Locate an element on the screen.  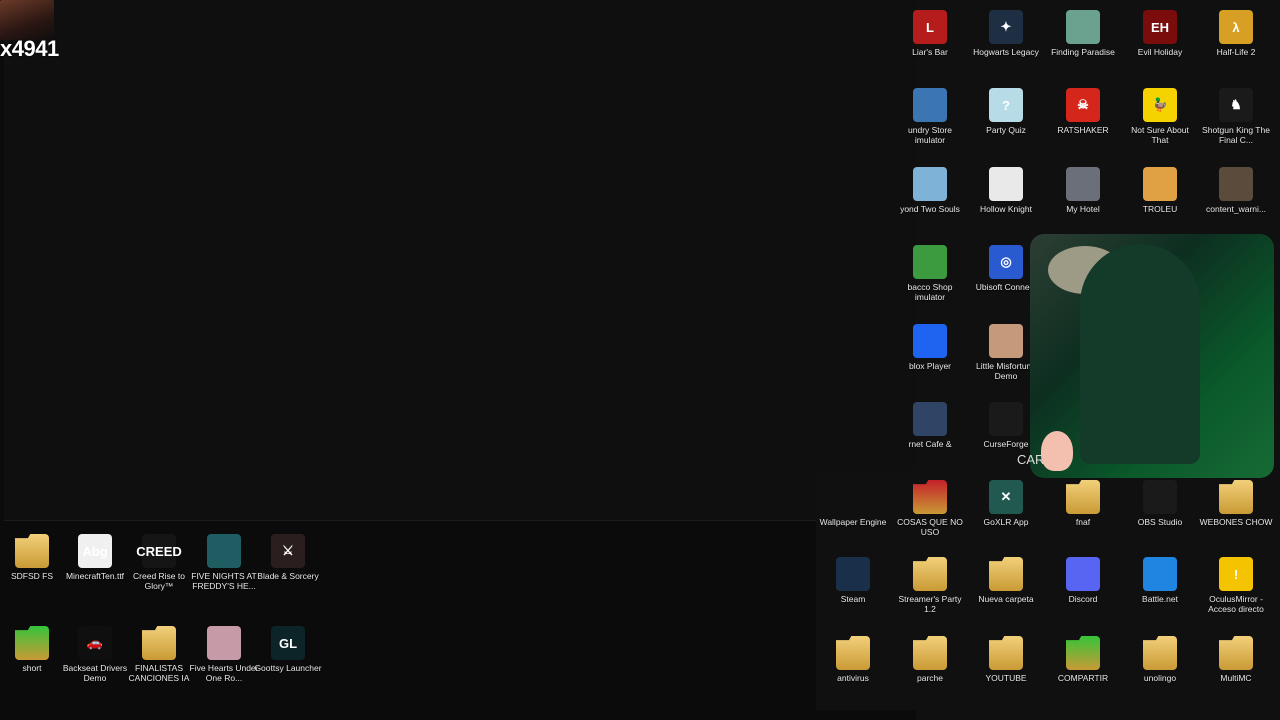
desktop-icon-hogwarts: ✦ Hogwarts Legacy is located at coordinates (1006, 33).